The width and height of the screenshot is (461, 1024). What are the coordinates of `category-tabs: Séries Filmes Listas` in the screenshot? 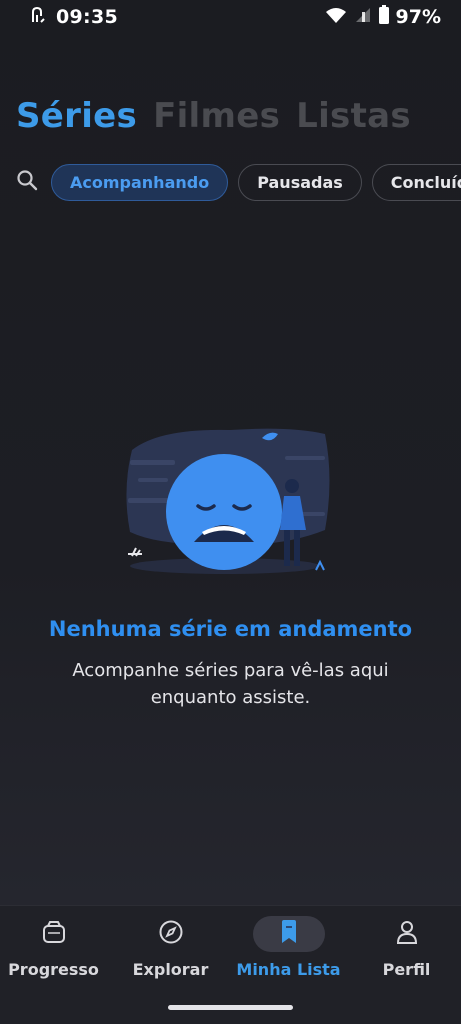 It's located at (213, 116).